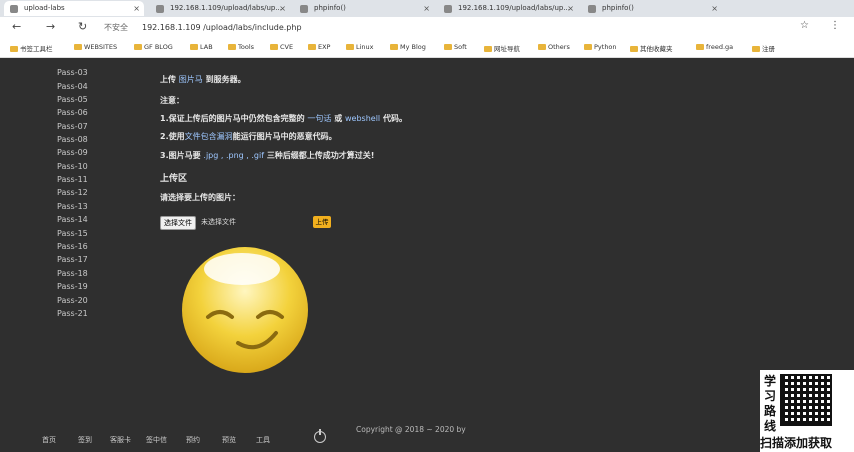 The height and width of the screenshot is (452, 854). I want to click on sidebar-item-pass-06: Pass-06, so click(72, 112).